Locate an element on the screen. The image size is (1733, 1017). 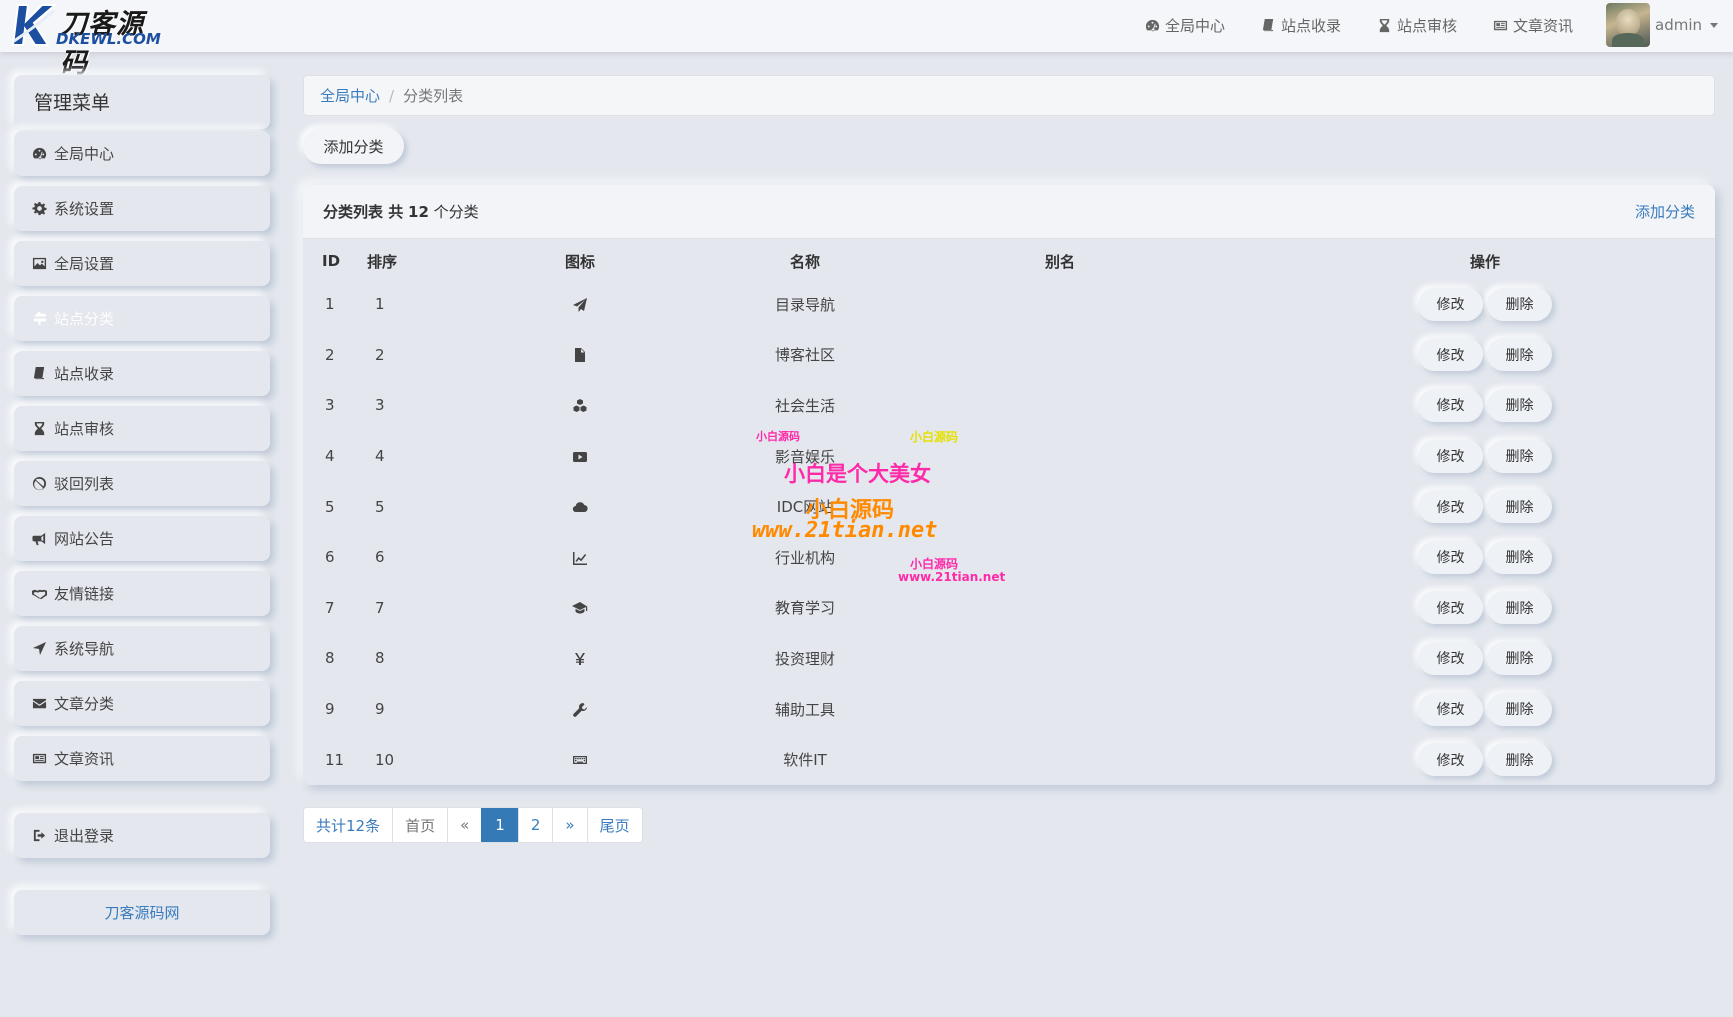
top-nav-dashboard: 全局中心 is located at coordinates (1185, 25).